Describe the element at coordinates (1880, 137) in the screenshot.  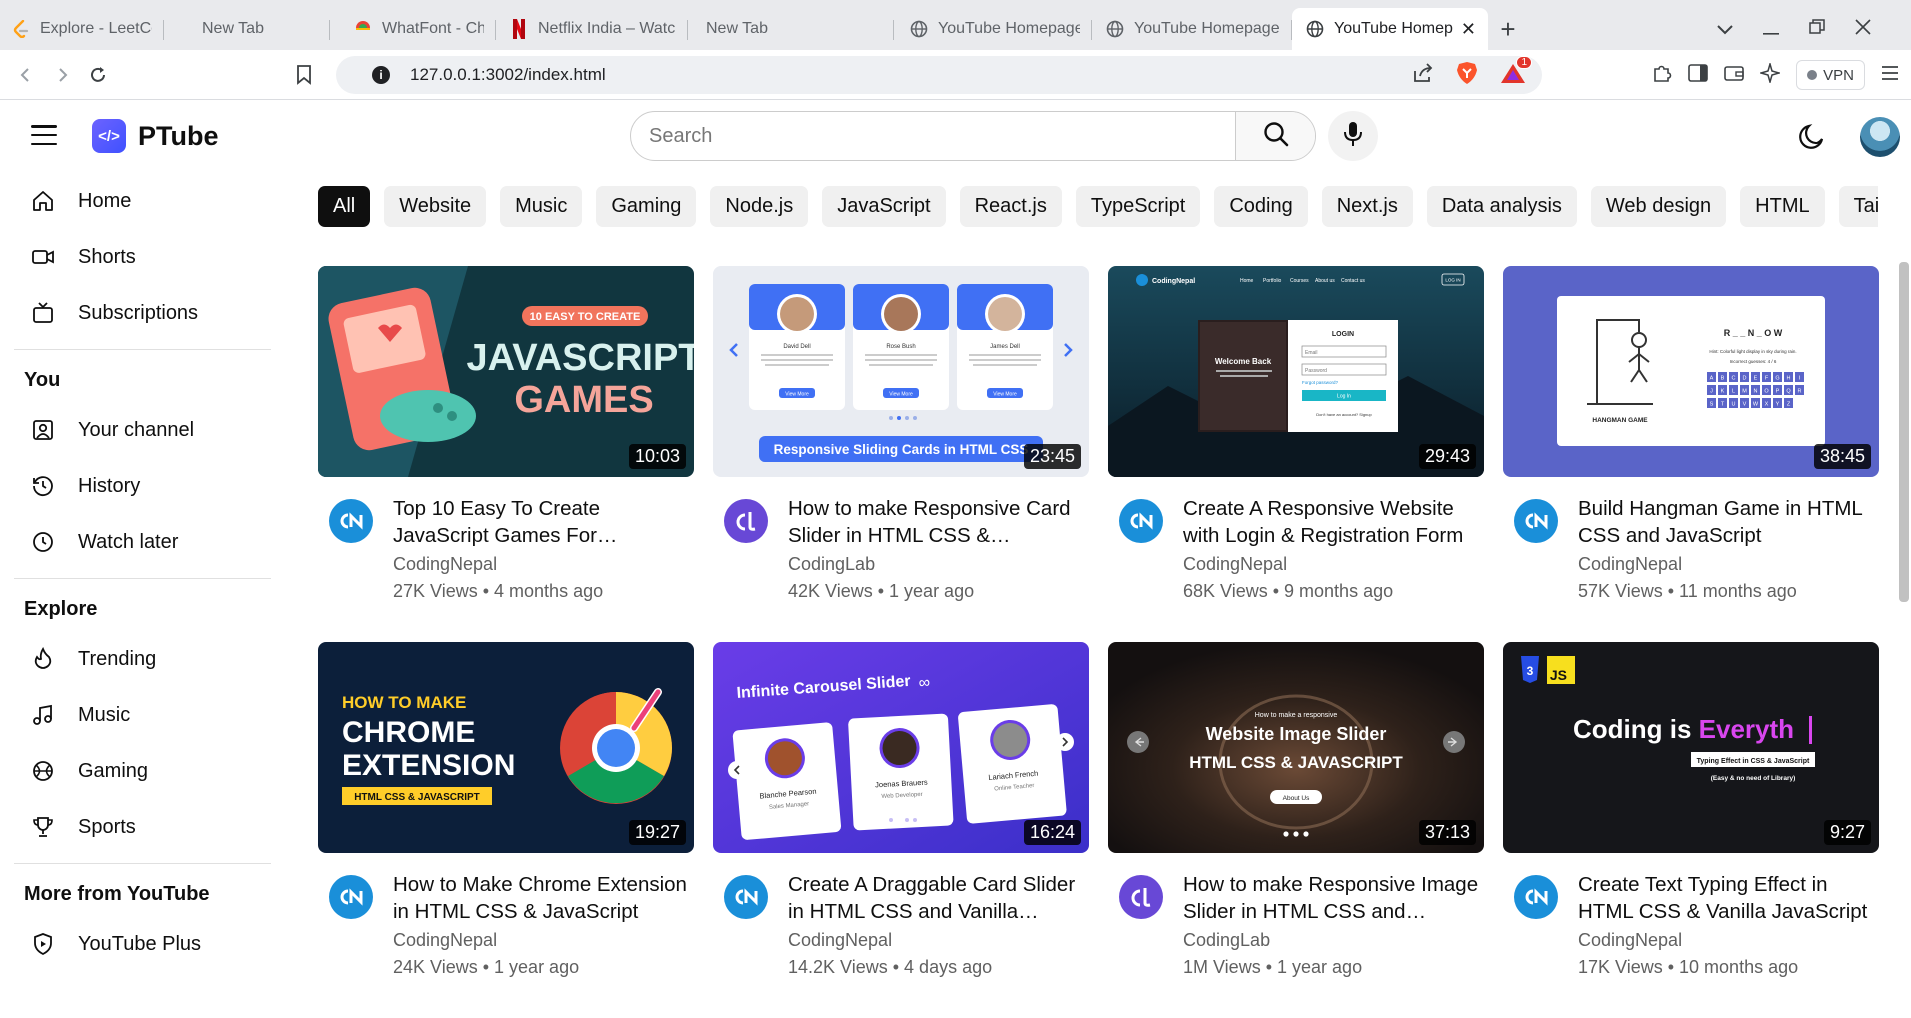
I see `user-avatar` at that location.